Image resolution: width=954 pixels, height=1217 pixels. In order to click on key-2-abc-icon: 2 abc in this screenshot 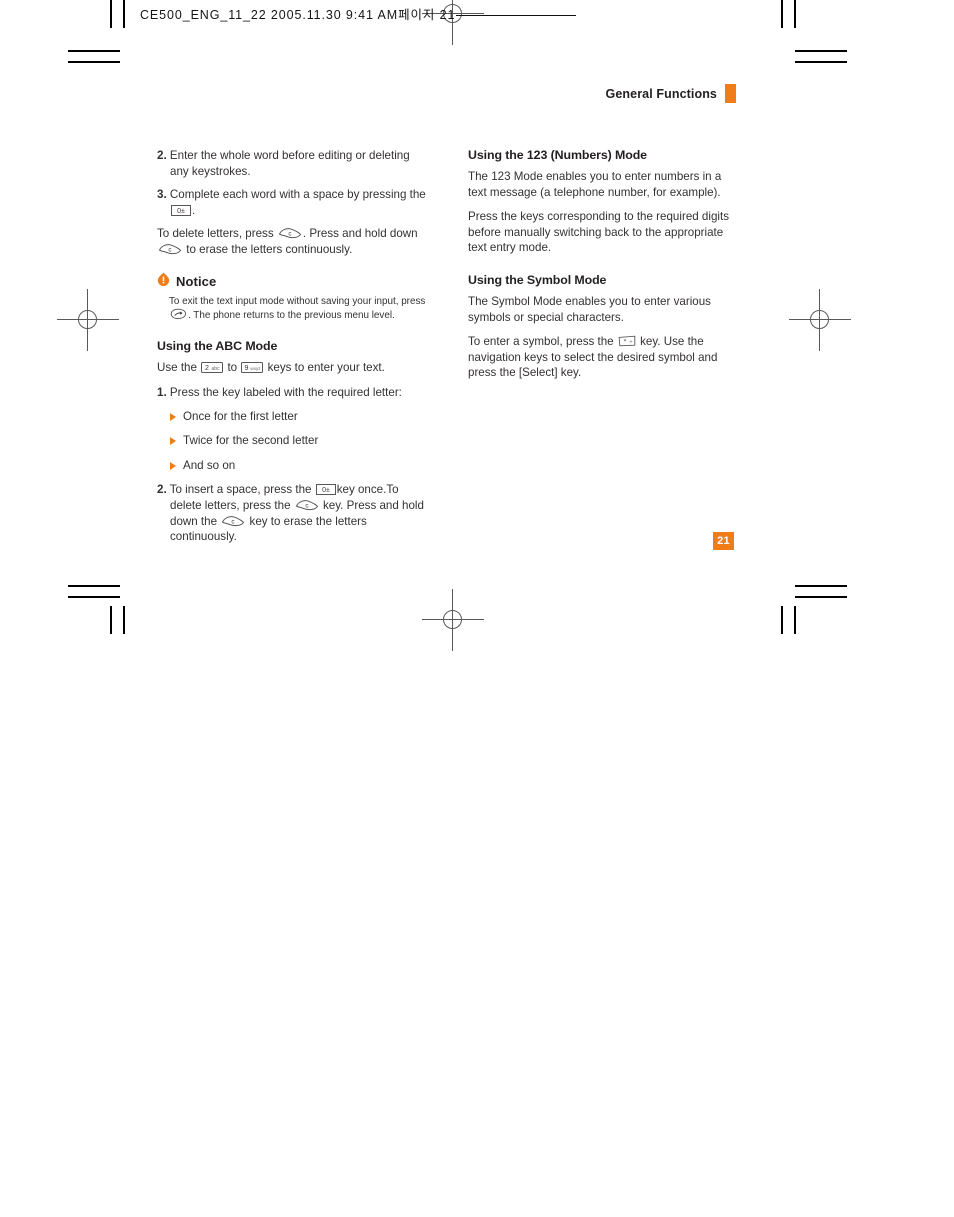, I will do `click(212, 368)`.